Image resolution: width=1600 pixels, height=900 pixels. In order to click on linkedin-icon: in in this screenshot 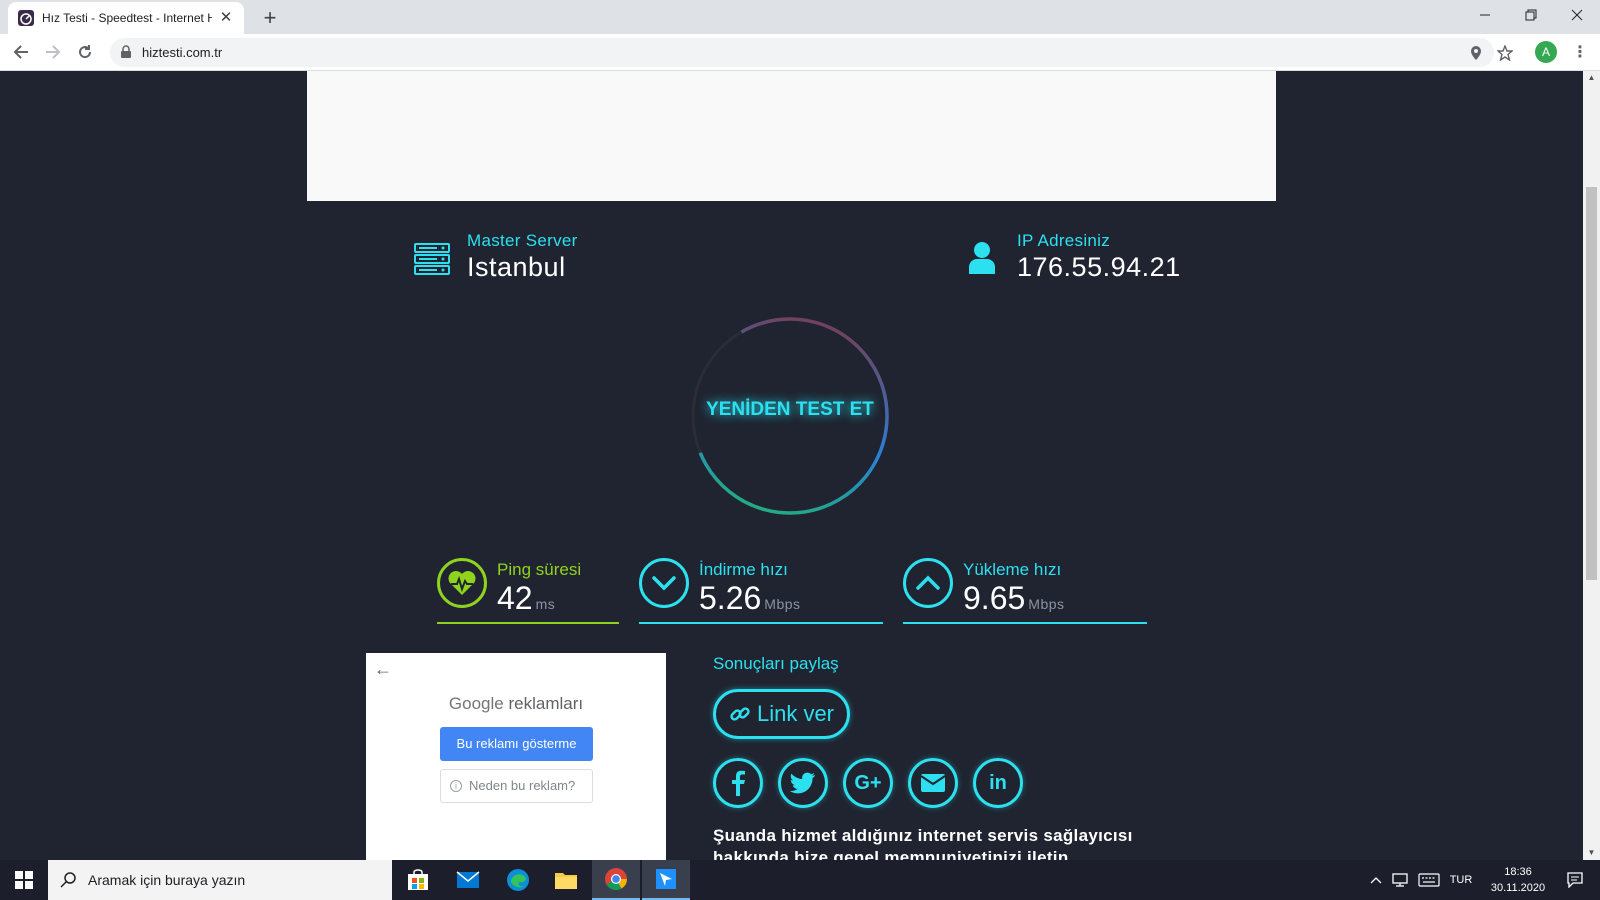, I will do `click(998, 783)`.